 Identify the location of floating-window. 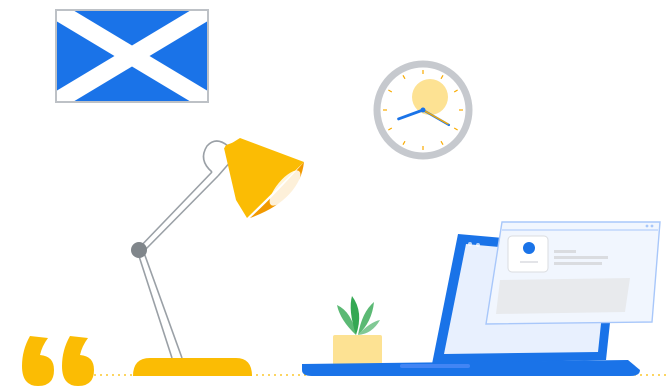
(573, 273).